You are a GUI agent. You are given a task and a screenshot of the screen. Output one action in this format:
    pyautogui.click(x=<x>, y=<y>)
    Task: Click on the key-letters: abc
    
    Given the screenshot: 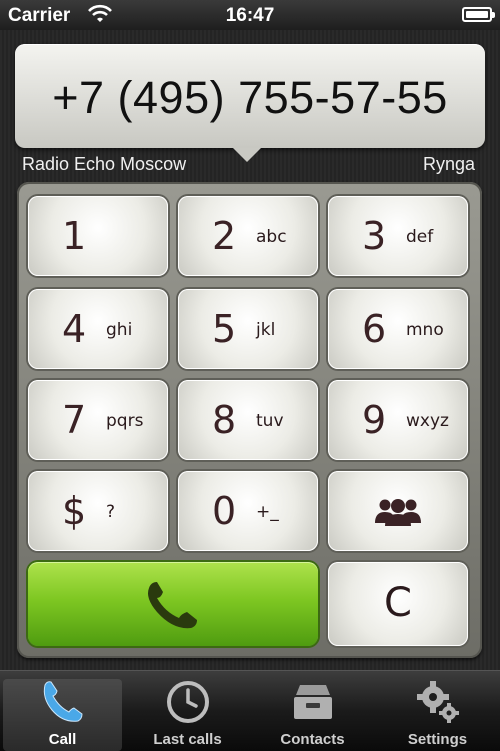 What is the action you would take?
    pyautogui.click(x=271, y=237)
    